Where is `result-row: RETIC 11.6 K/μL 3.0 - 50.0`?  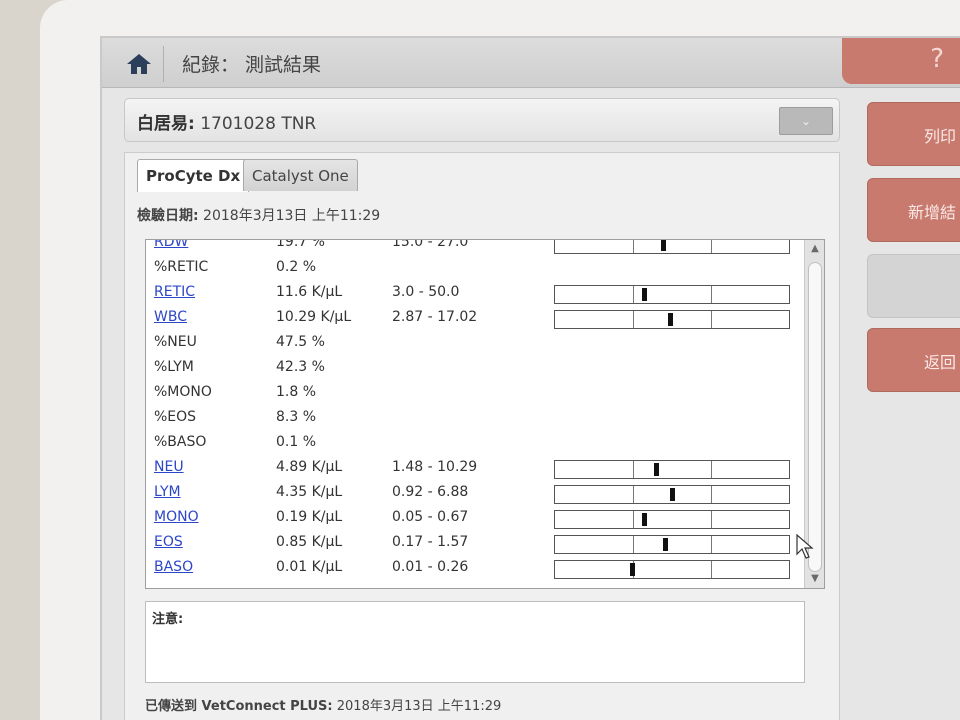 result-row: RETIC 11.6 K/μL 3.0 - 50.0 is located at coordinates (476, 293).